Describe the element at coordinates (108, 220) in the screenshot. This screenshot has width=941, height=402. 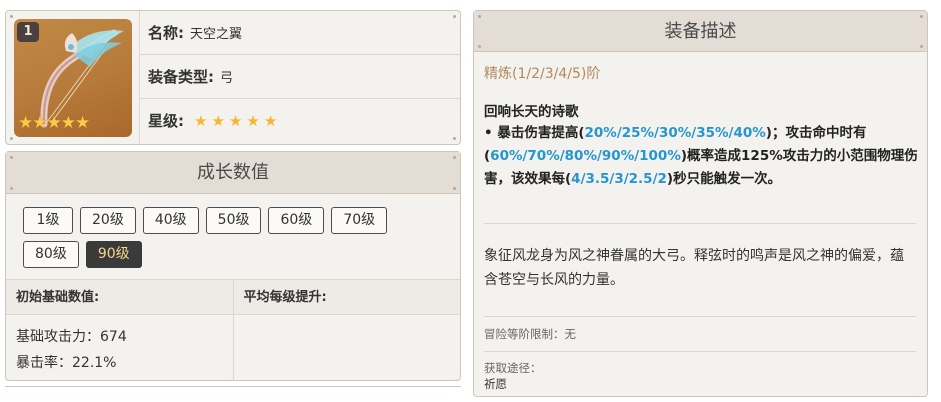
I see `level-button: 20级` at that location.